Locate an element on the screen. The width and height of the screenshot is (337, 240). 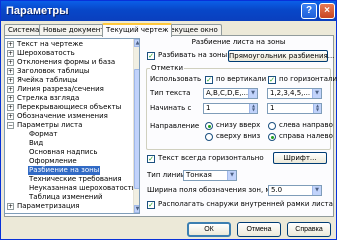
tree-item: Линия разреза/сечения is located at coordinates (60, 89).